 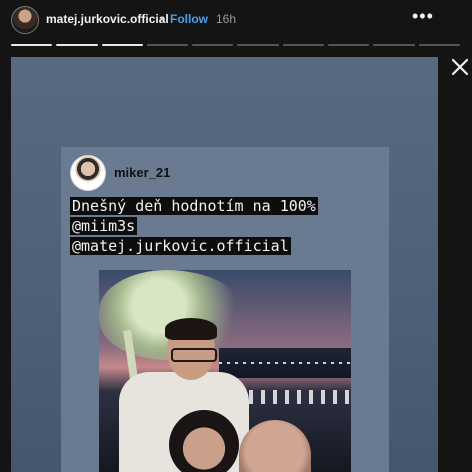 What do you see at coordinates (423, 16) in the screenshot?
I see `more-options-icon: •••` at bounding box center [423, 16].